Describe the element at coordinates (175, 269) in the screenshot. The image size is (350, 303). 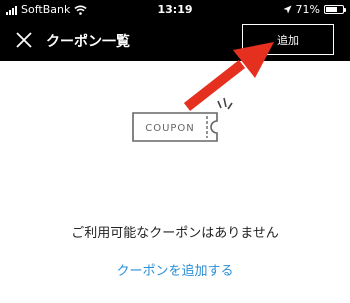
I see `add-coupon-link: クーポンを追加する` at that location.